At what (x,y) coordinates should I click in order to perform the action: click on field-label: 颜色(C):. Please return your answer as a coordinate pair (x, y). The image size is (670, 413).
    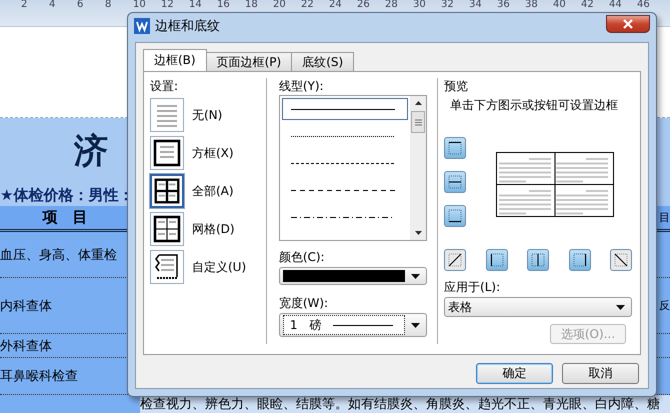
    Looking at the image, I should click on (302, 257).